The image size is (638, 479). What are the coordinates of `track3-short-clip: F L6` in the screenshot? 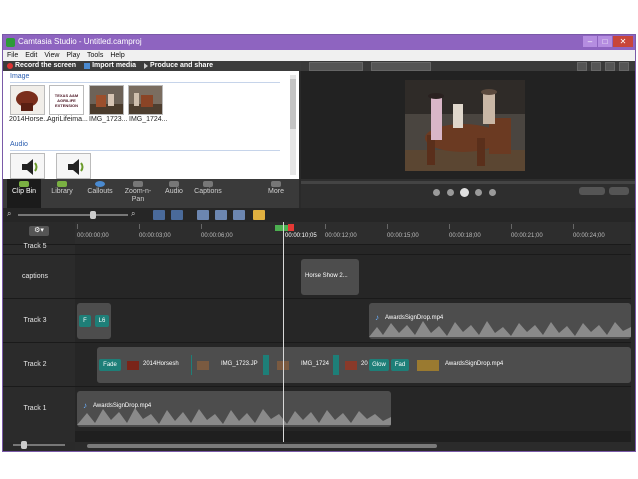 It's located at (94, 321).